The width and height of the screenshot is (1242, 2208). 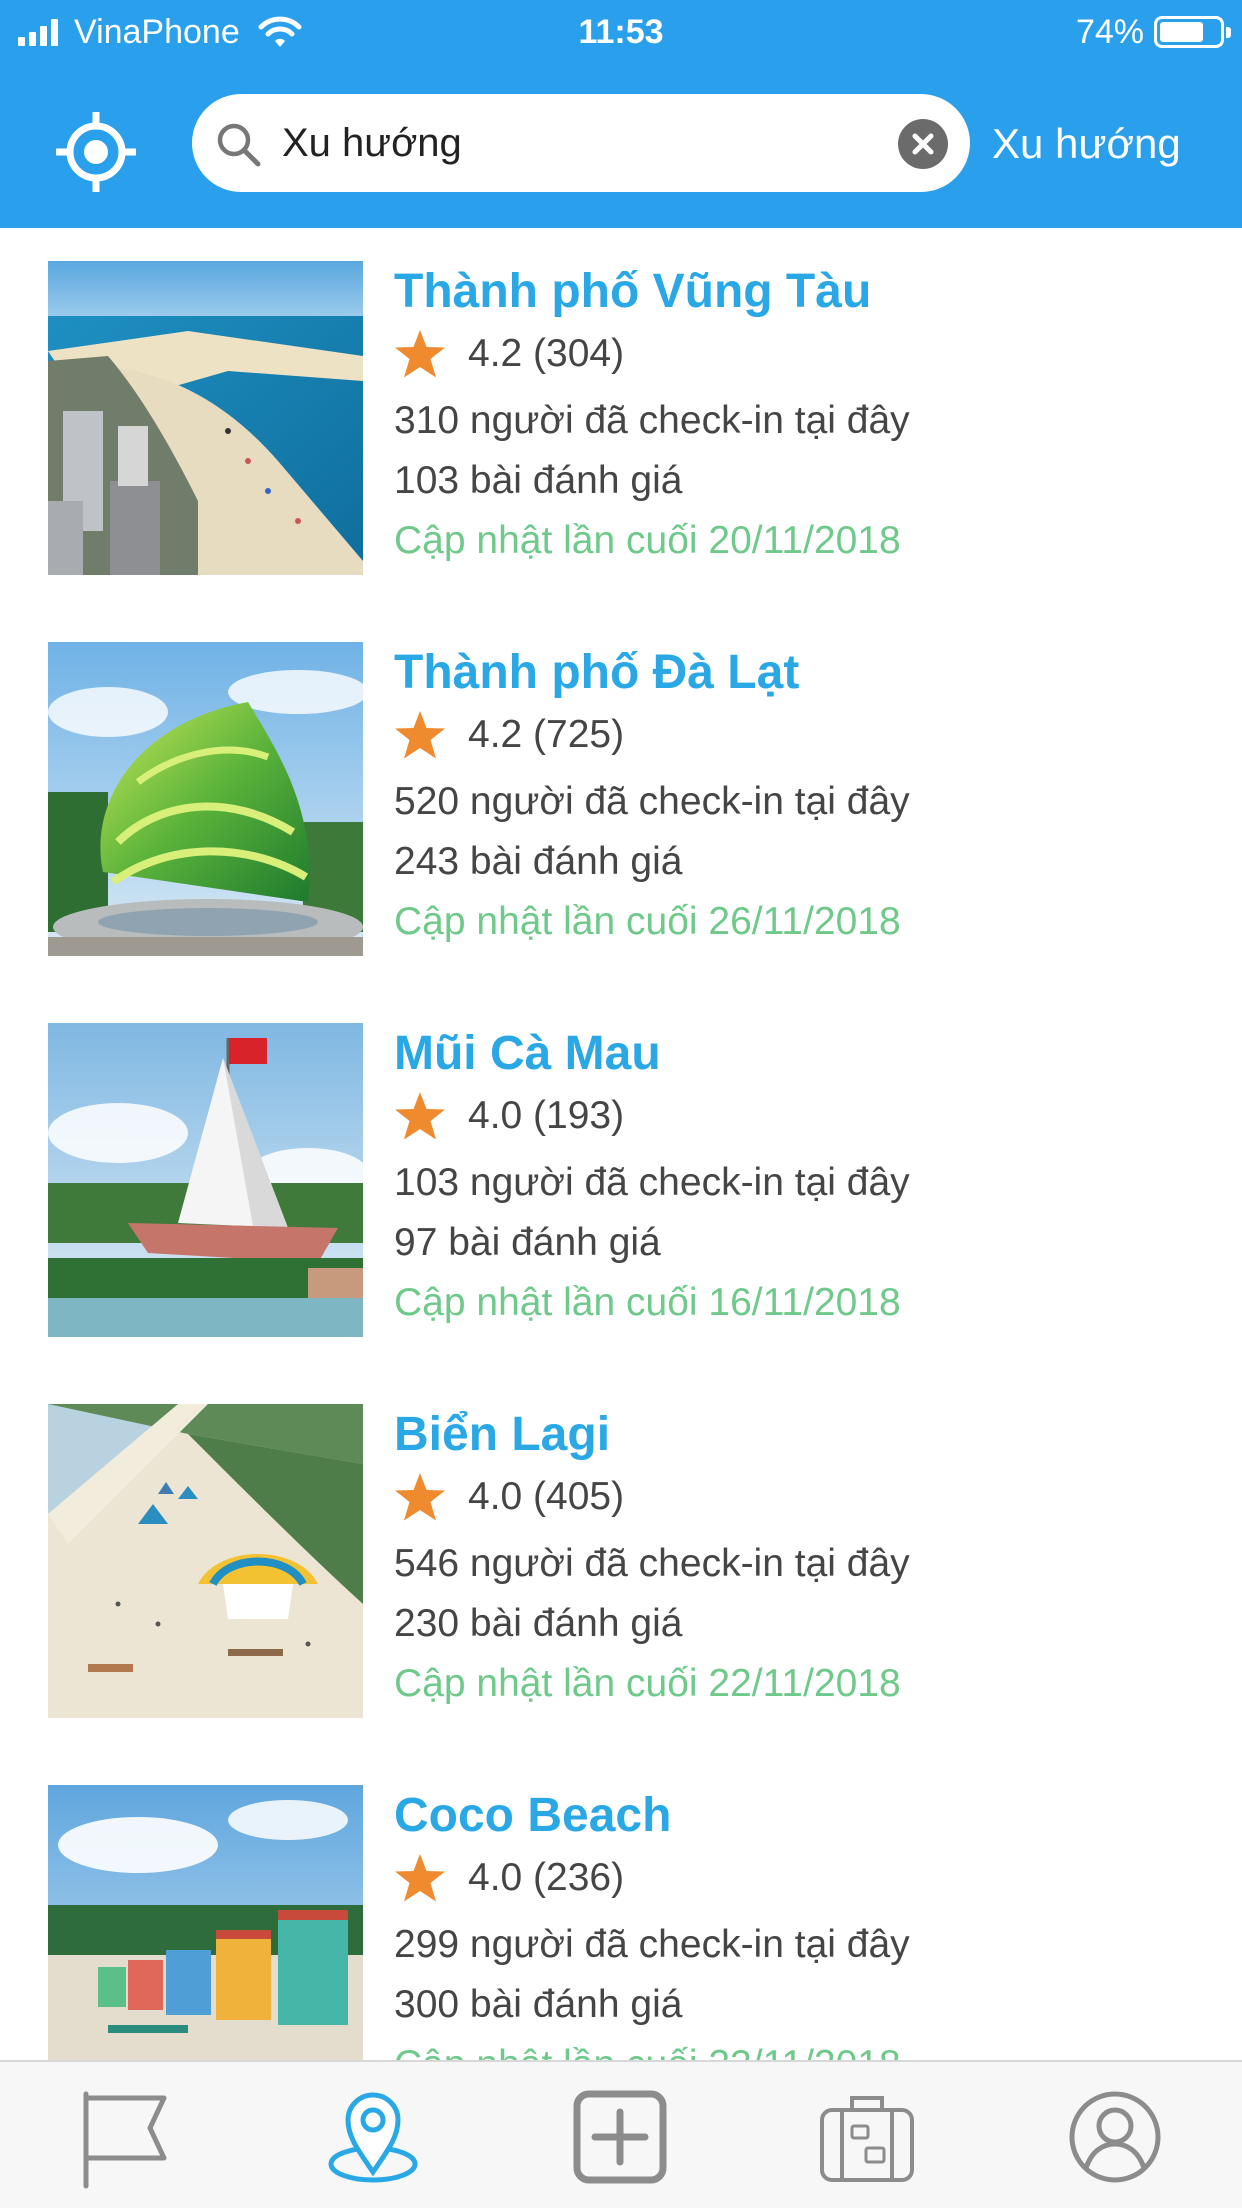 What do you see at coordinates (647, 1302) in the screenshot?
I see `place-updated: Cập nhật lần cuối 16/11/2018` at bounding box center [647, 1302].